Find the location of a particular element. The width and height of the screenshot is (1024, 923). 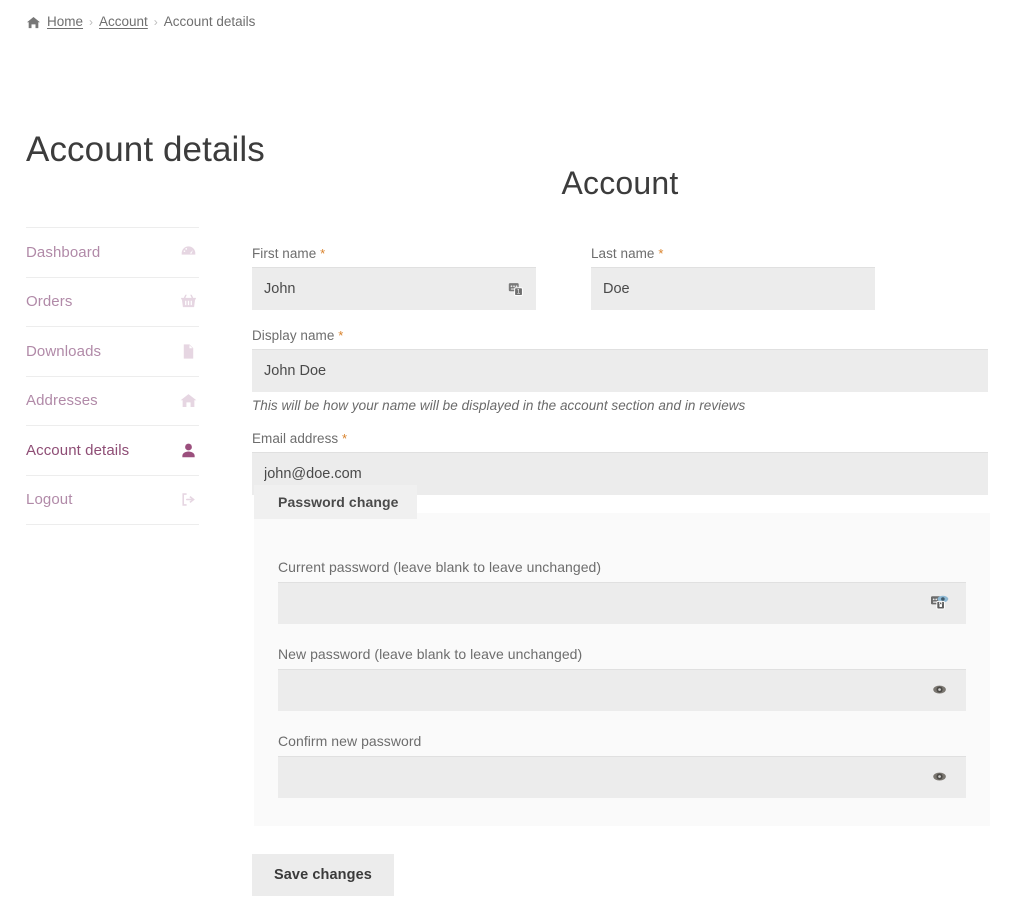

current-password-input-wrap is located at coordinates (622, 603).